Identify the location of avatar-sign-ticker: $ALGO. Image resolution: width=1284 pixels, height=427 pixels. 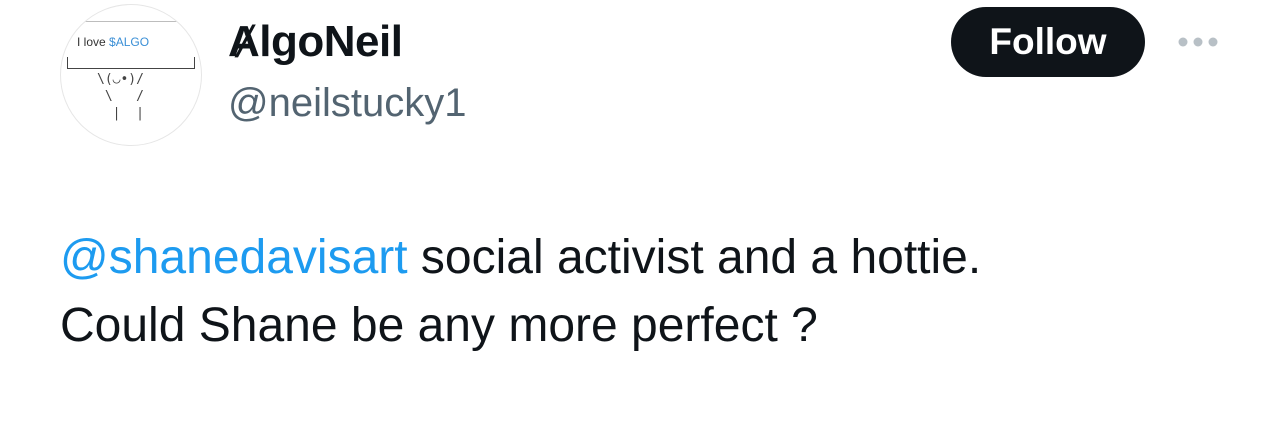
(129, 42).